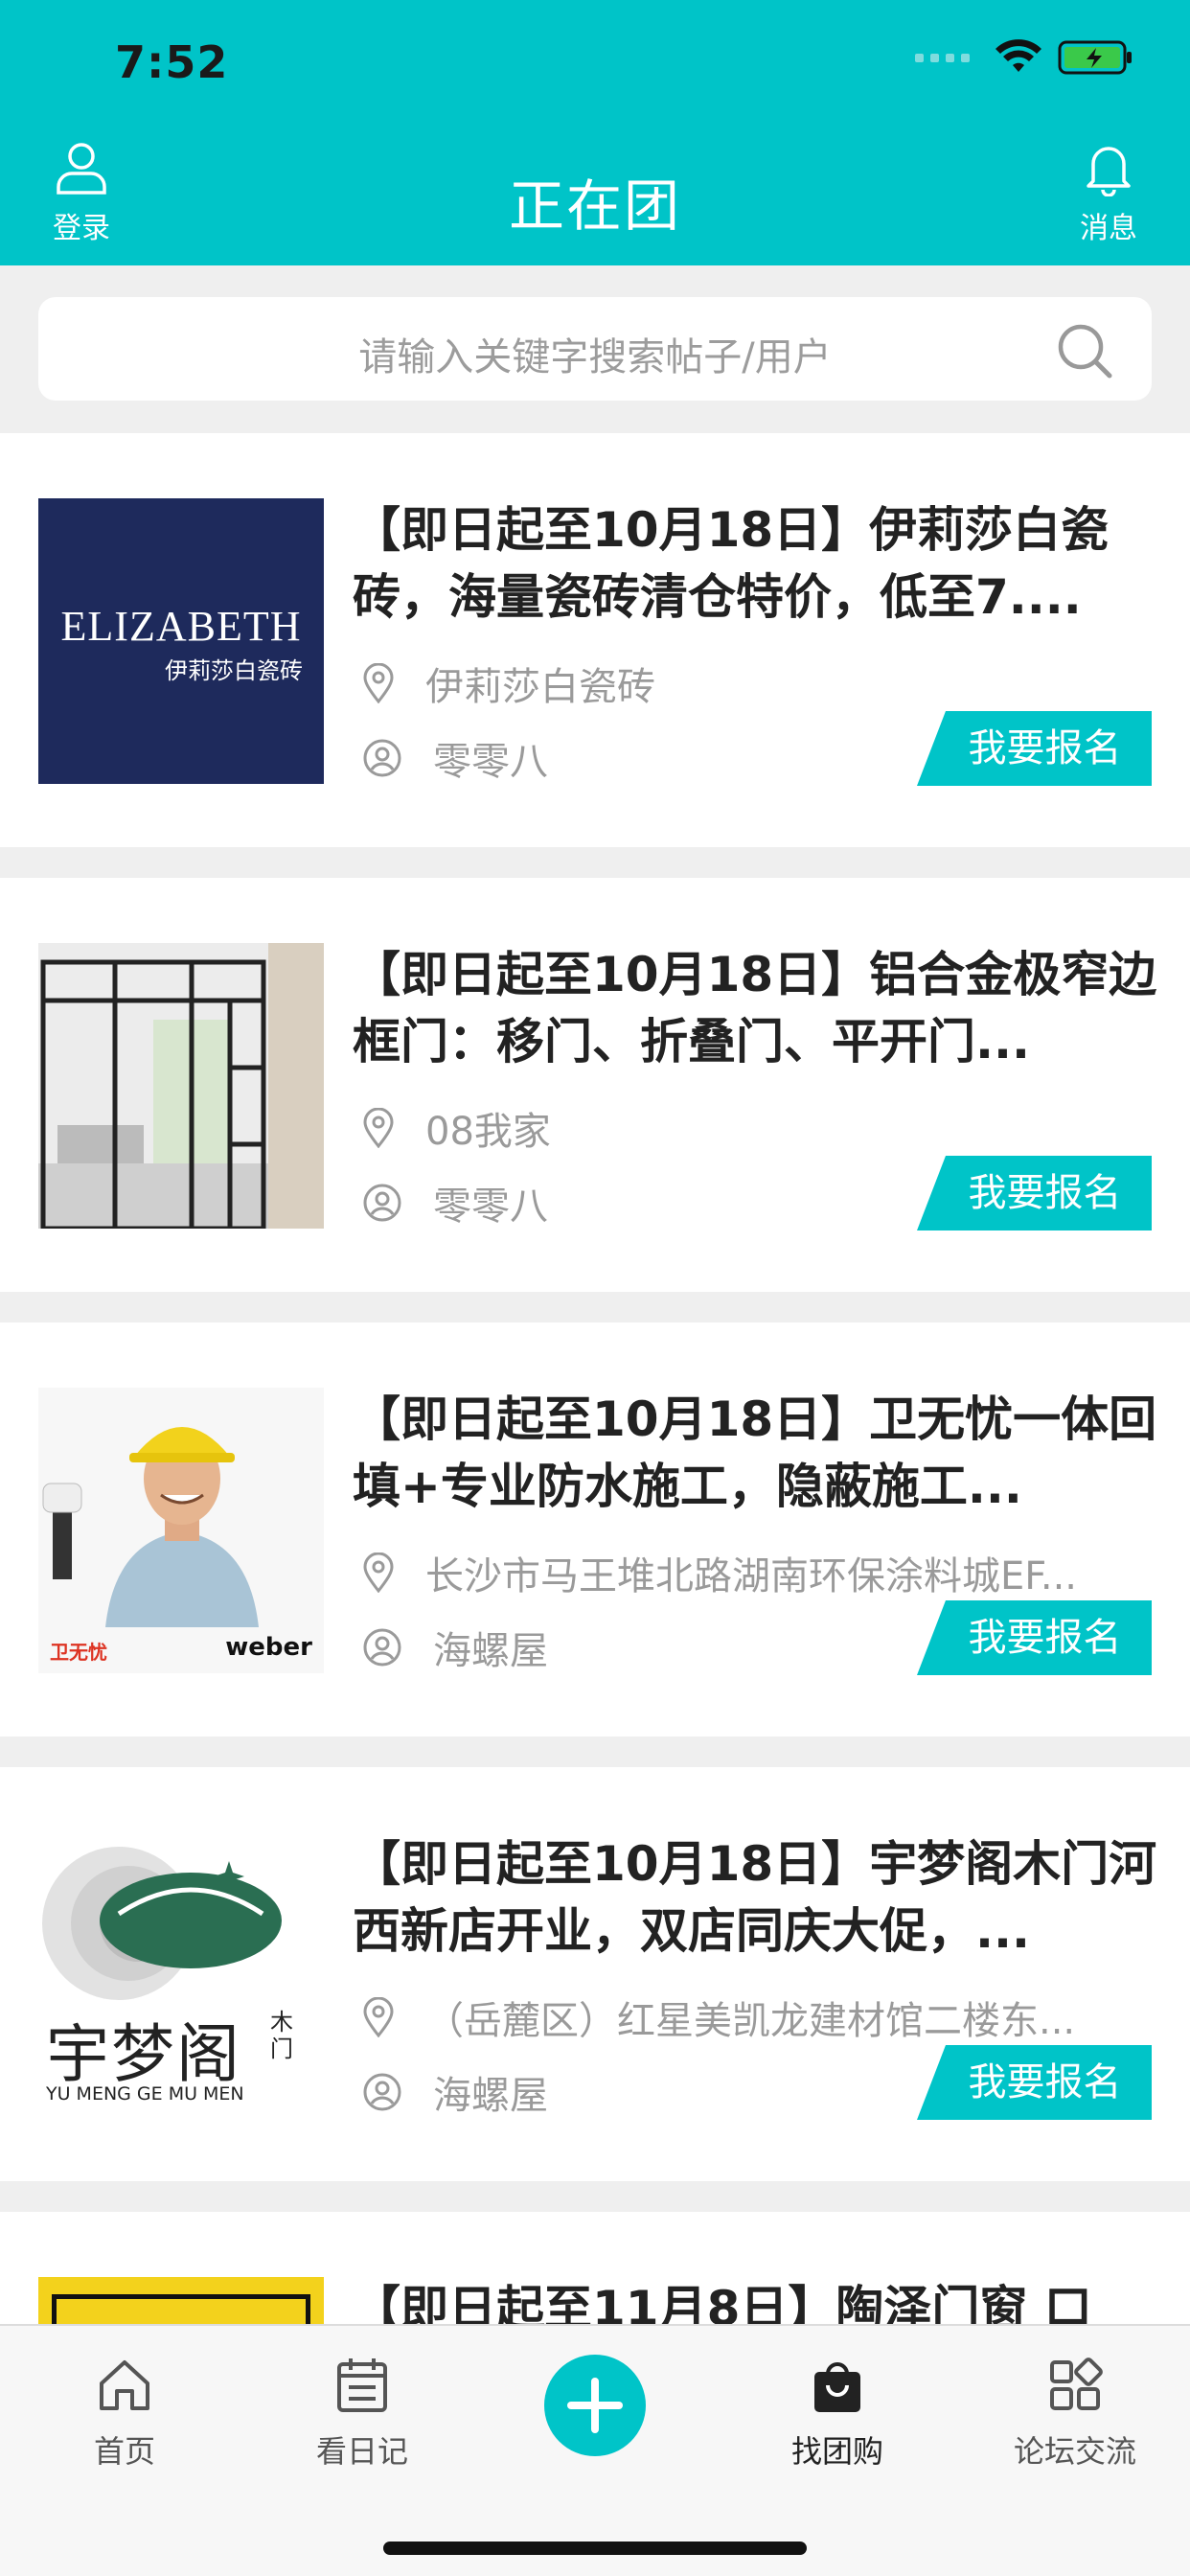 This screenshot has height=2576, width=1190. I want to click on search-placeholder: 请输入关键字搜索帖子/用户, so click(595, 357).